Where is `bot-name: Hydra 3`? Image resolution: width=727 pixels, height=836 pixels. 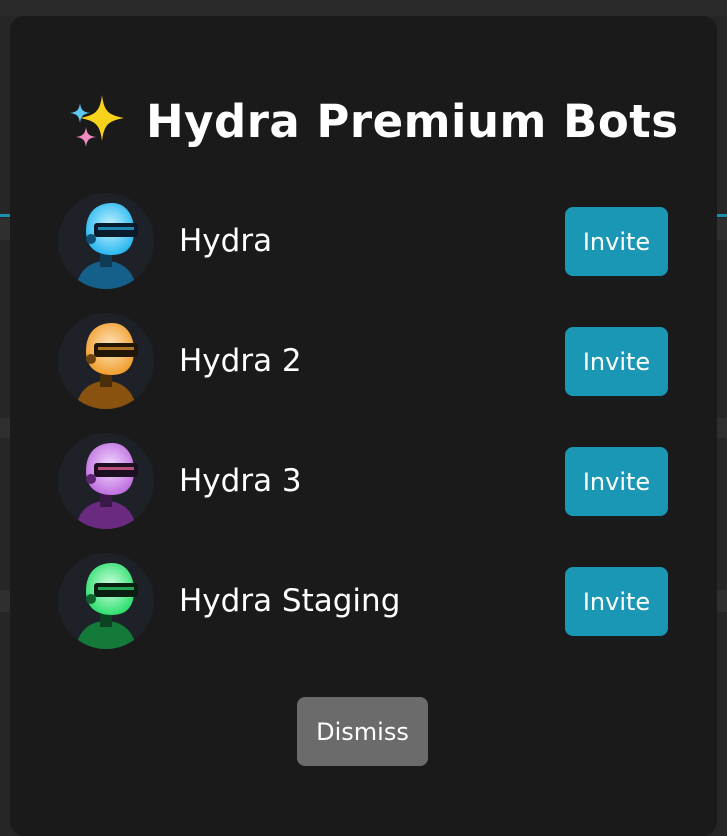 bot-name: Hydra 3 is located at coordinates (240, 481).